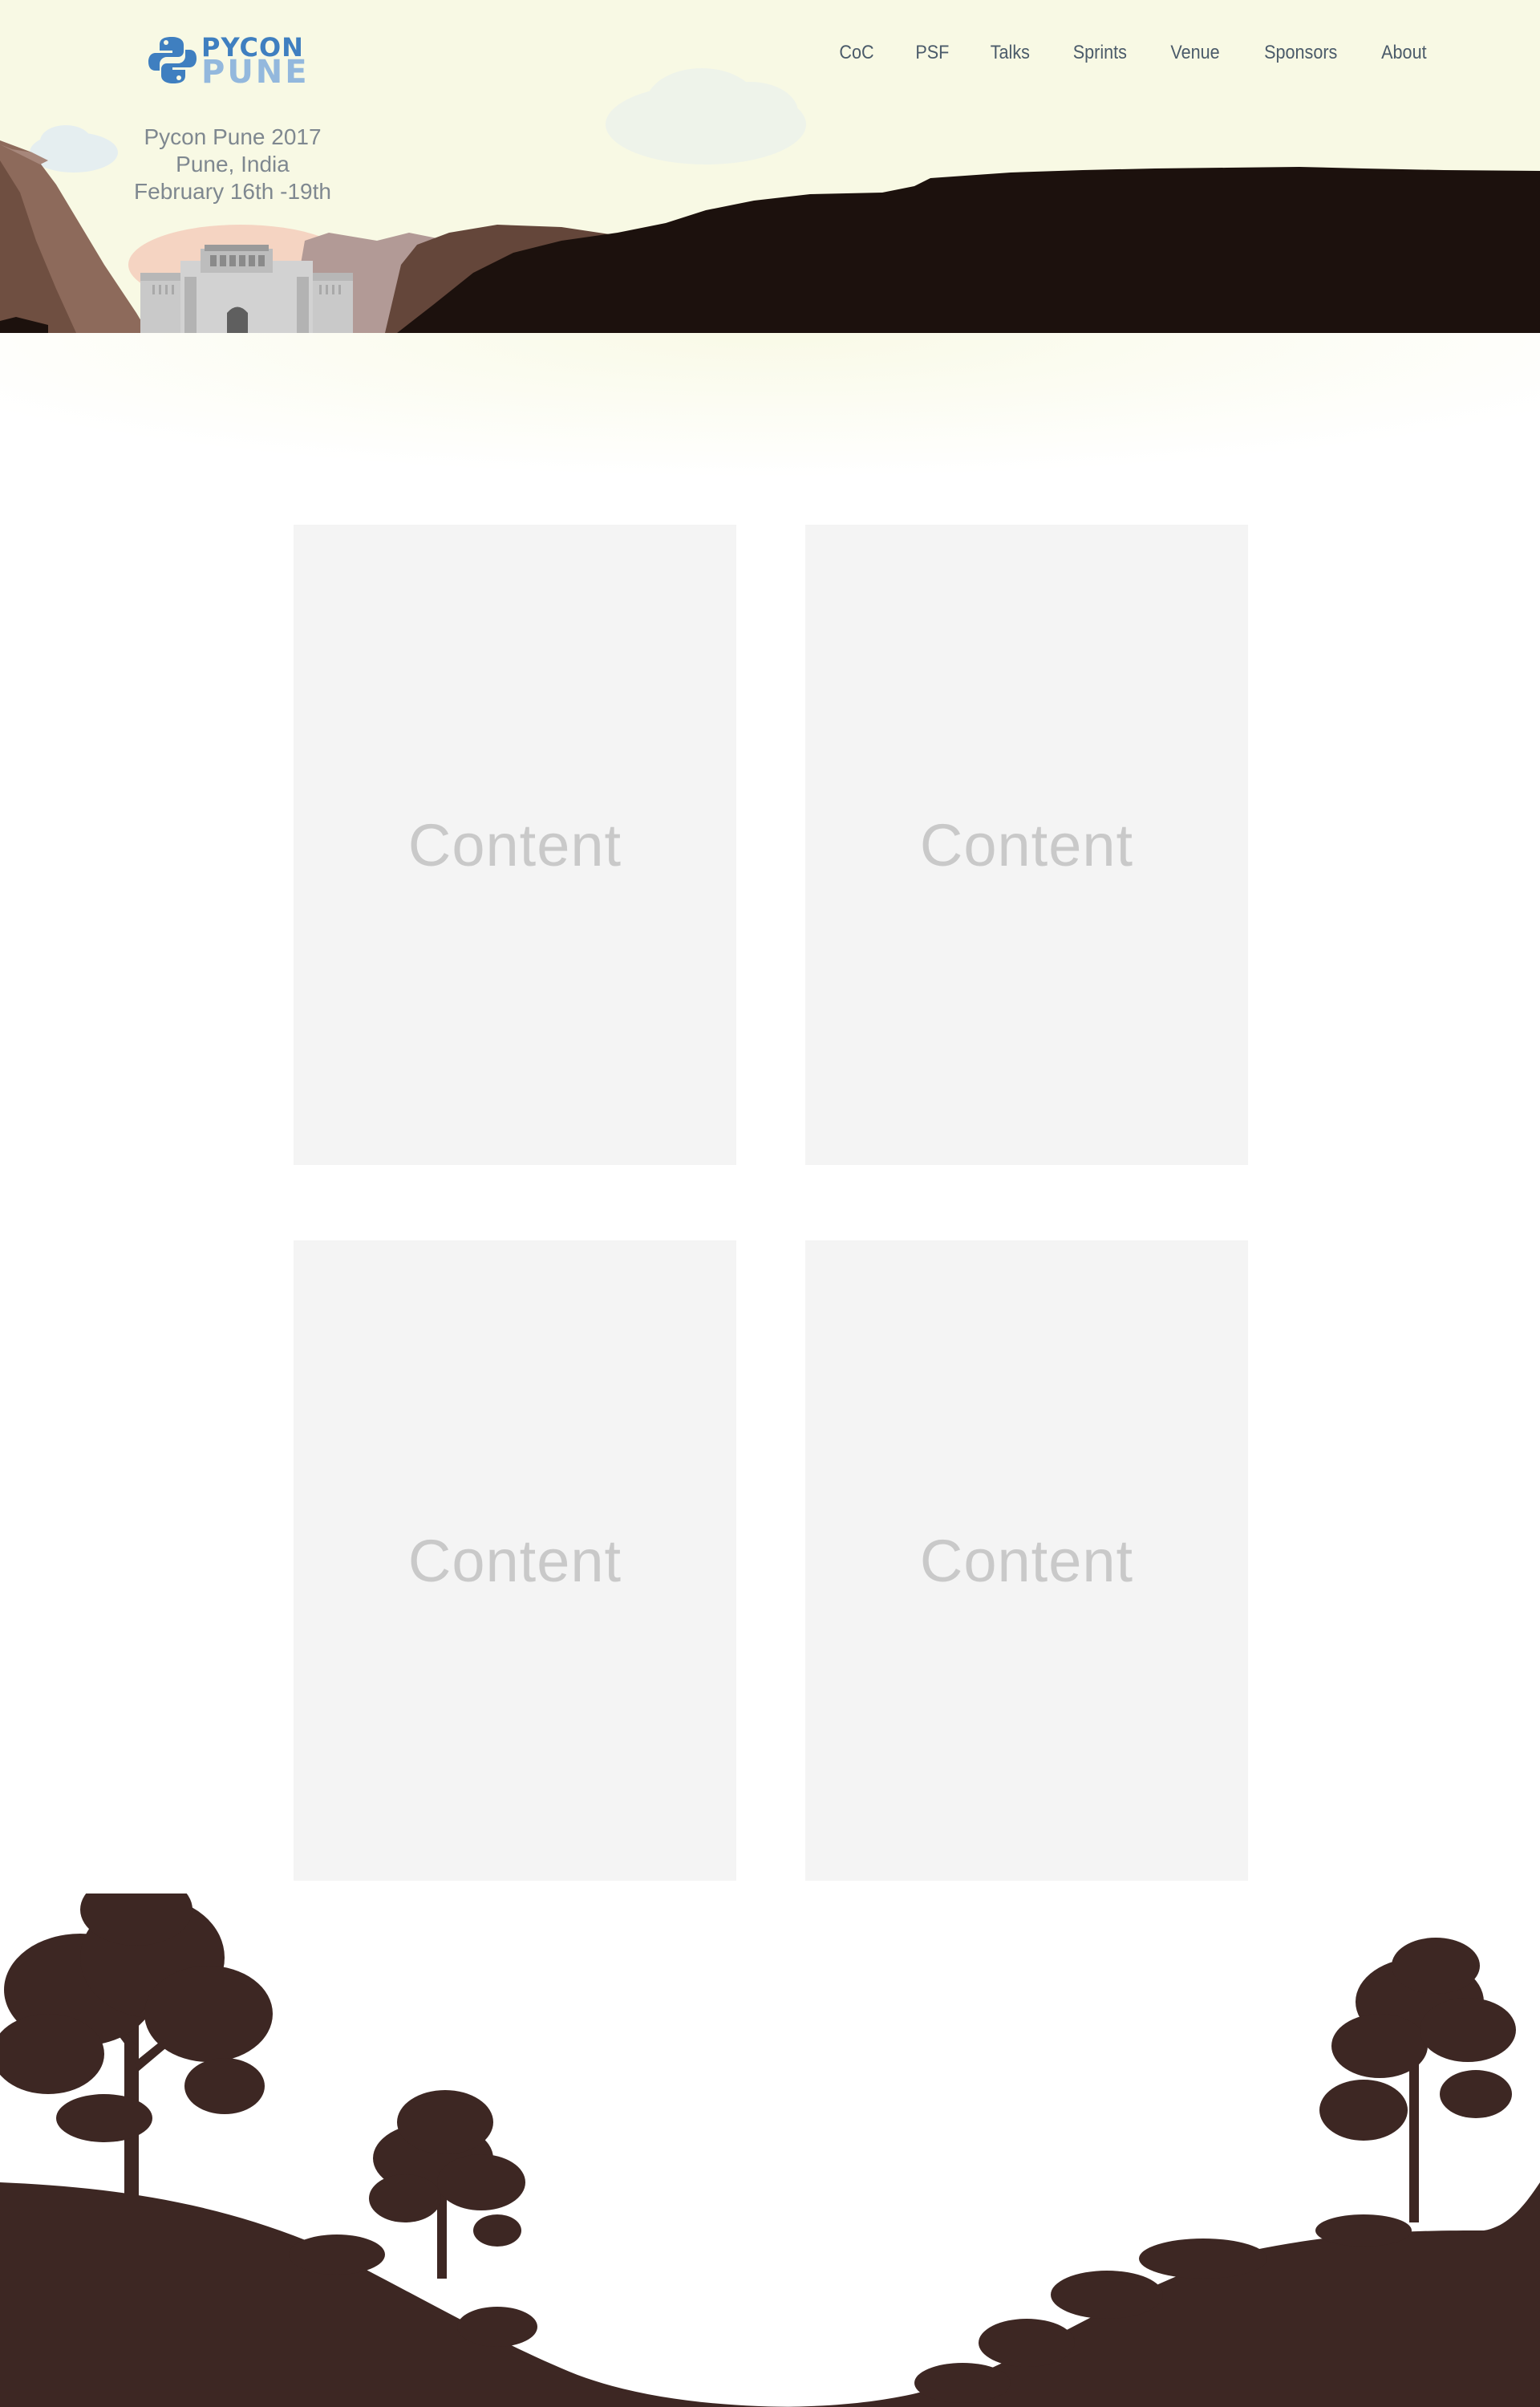 This screenshot has width=1540, height=2407. I want to click on event-location: Pune, India, so click(233, 164).